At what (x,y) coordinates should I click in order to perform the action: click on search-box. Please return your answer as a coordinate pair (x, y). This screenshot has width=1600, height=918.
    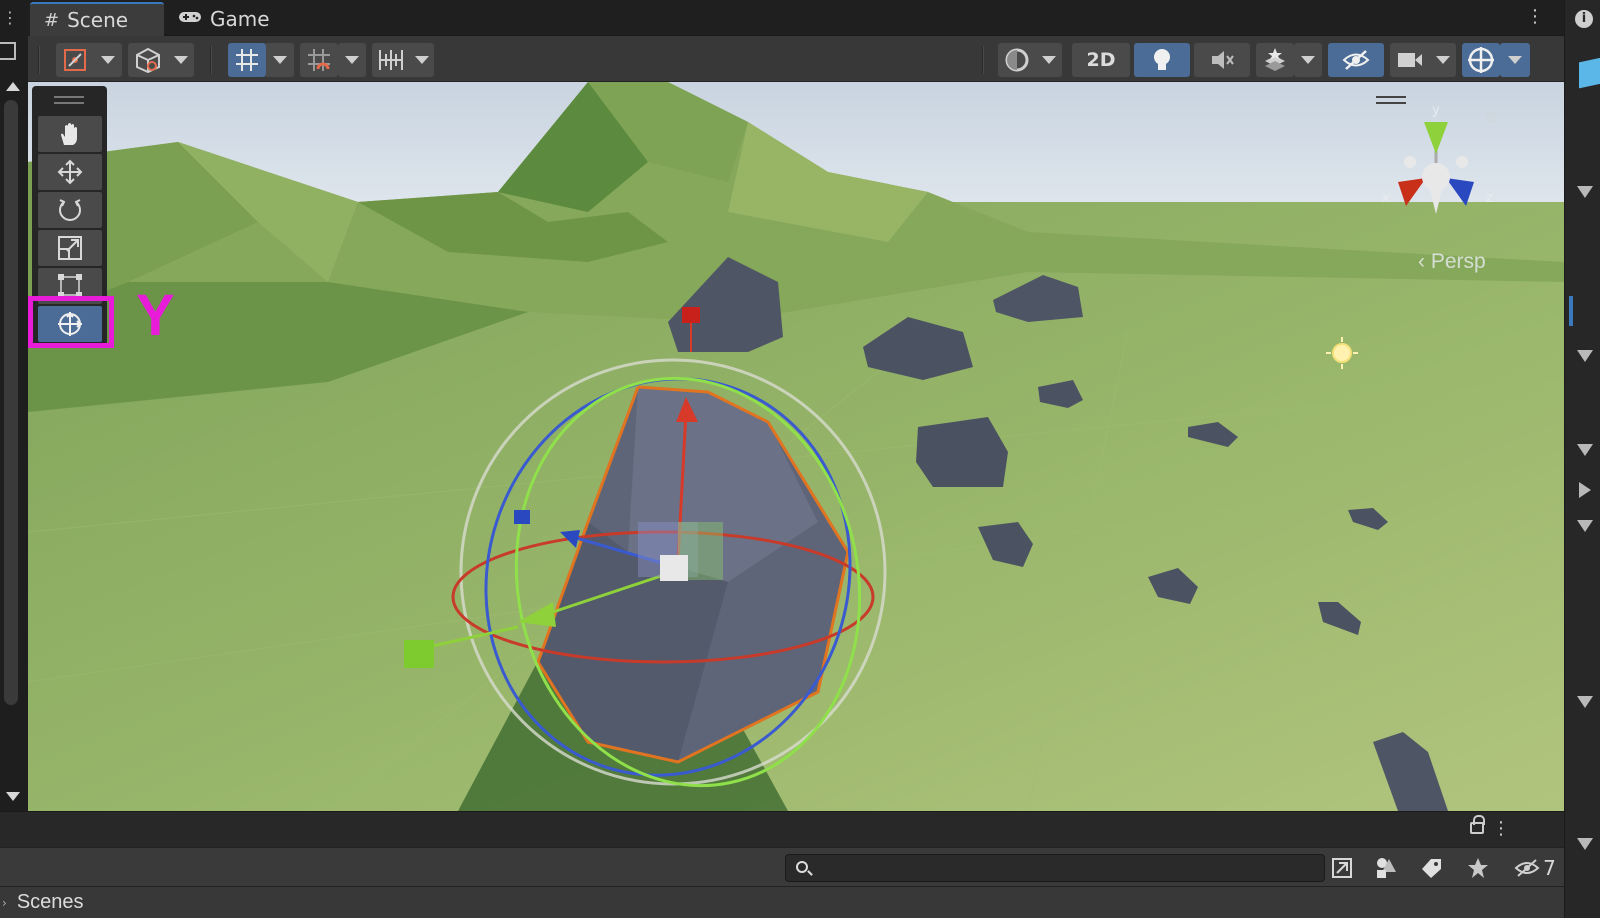
    Looking at the image, I should click on (1055, 868).